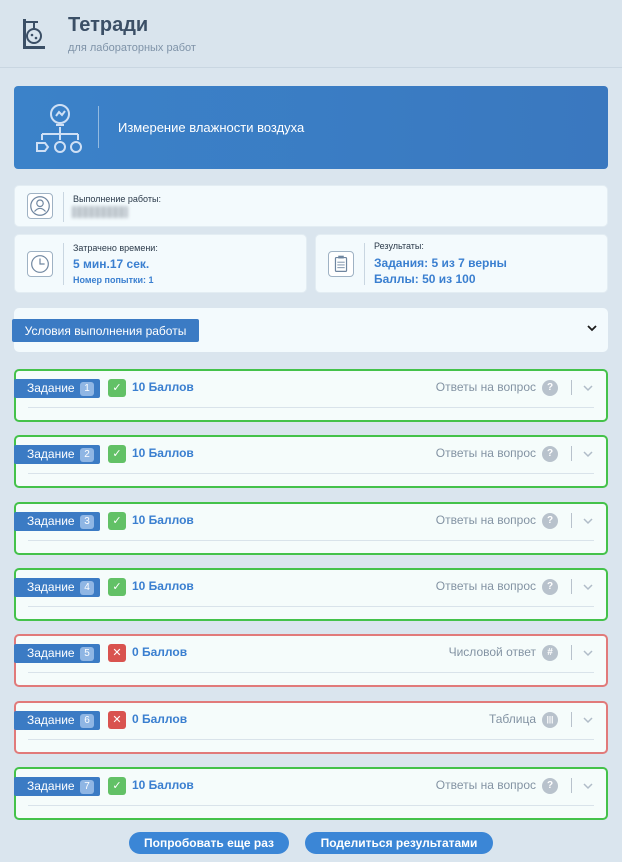  What do you see at coordinates (87, 389) in the screenshot?
I see `task-number: 1` at bounding box center [87, 389].